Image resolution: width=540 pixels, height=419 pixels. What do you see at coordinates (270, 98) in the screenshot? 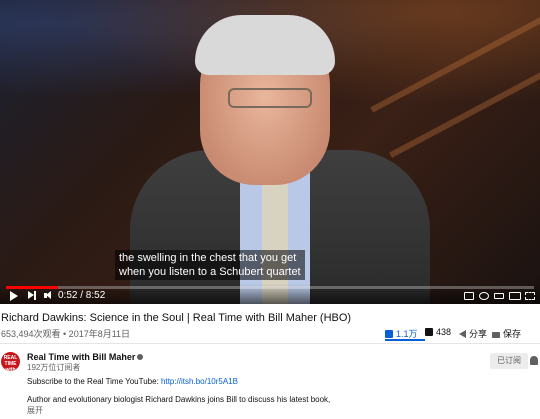
I see `speaker-glasses` at bounding box center [270, 98].